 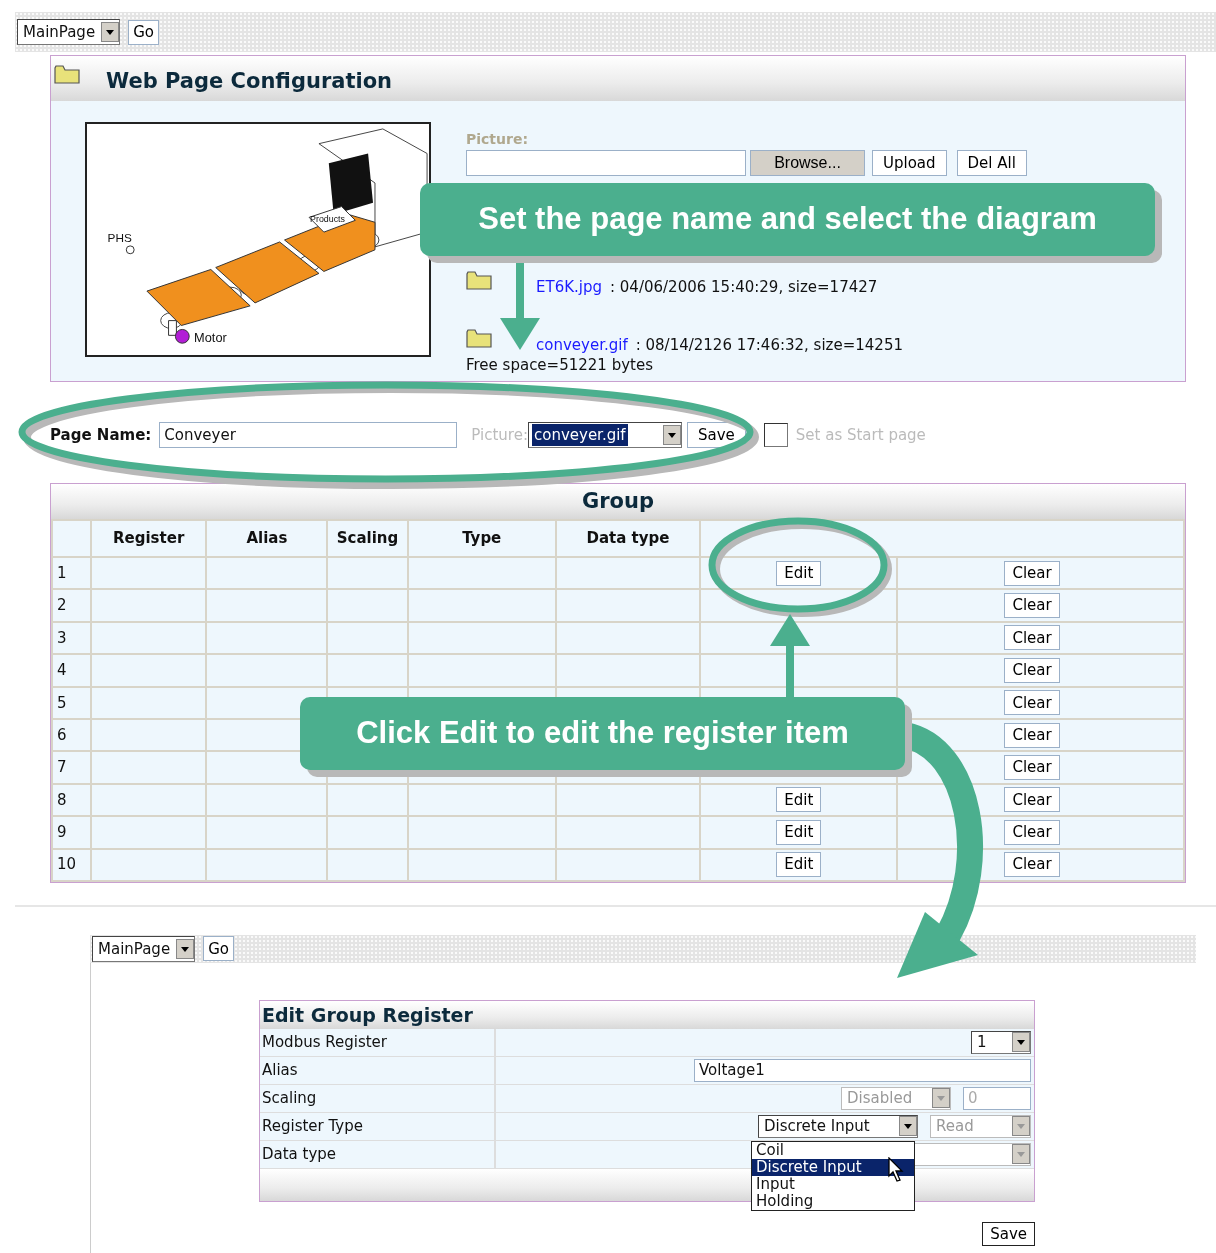 I want to click on page-name-input: Conveyer, so click(x=308, y=435).